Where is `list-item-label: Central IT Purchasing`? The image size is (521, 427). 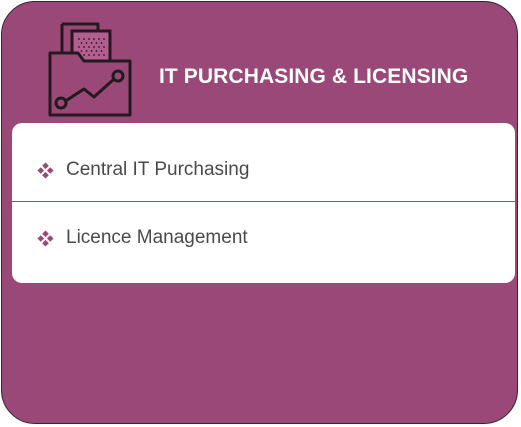
list-item-label: Central IT Purchasing is located at coordinates (158, 169).